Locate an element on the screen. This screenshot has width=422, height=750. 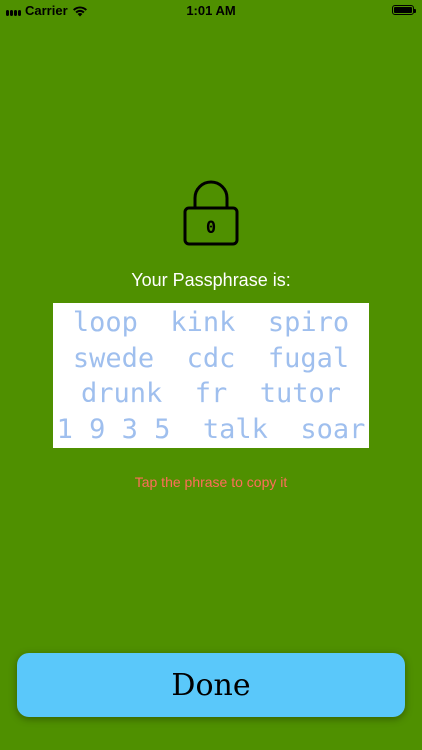
passphrase-line-1: loop kink spiro is located at coordinates (211, 322).